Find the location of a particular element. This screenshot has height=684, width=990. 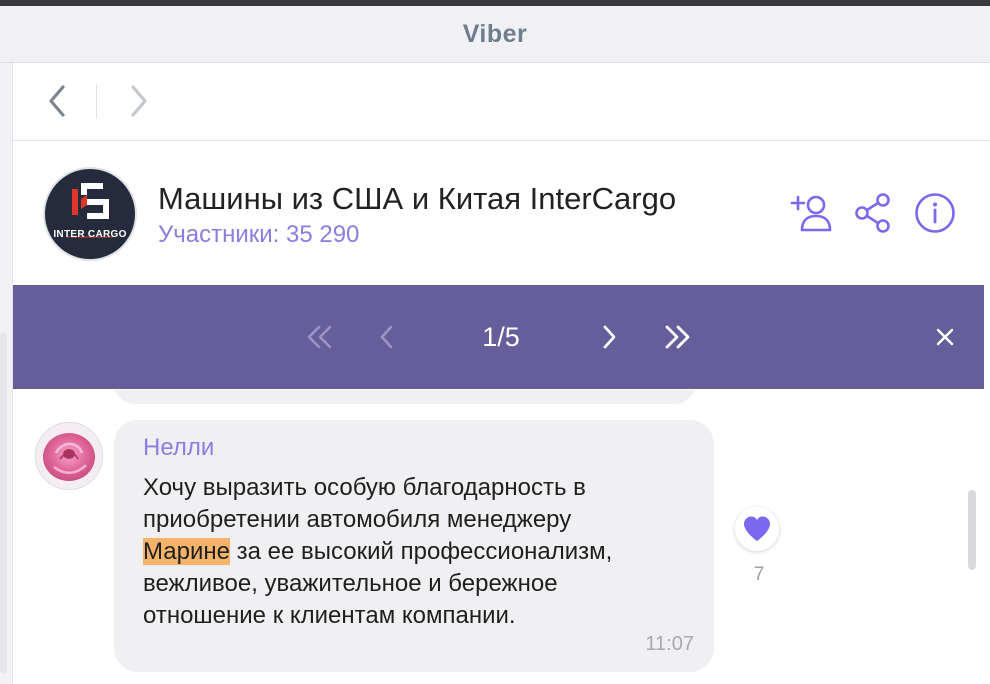

messages-scrollbar is located at coordinates (972, 530).